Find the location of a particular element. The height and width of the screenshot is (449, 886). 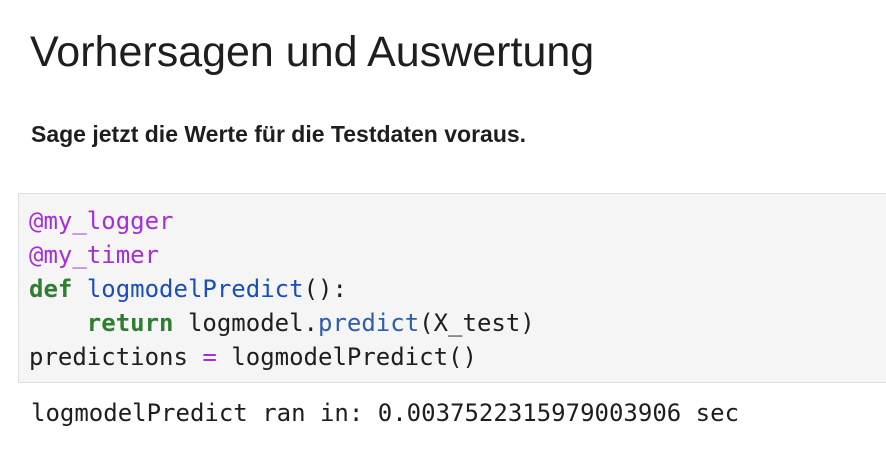

arguments-token: (X_test) is located at coordinates (477, 323).